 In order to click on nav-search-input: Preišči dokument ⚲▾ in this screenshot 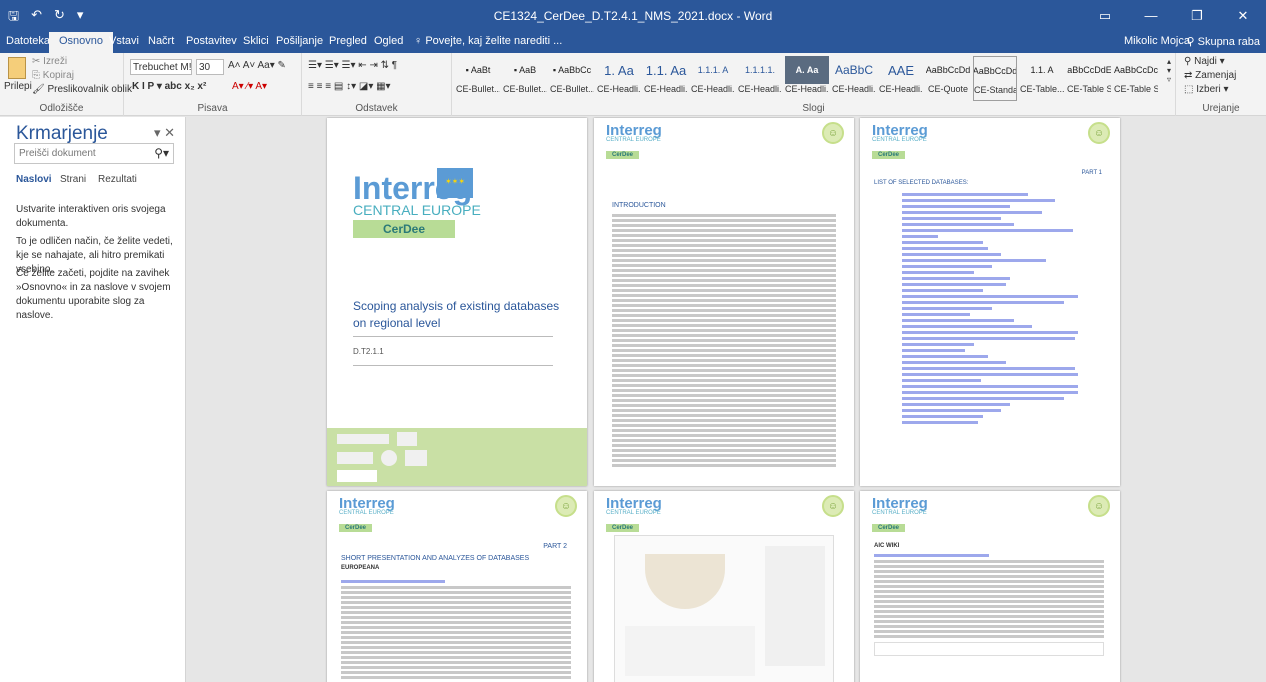, I will do `click(94, 153)`.